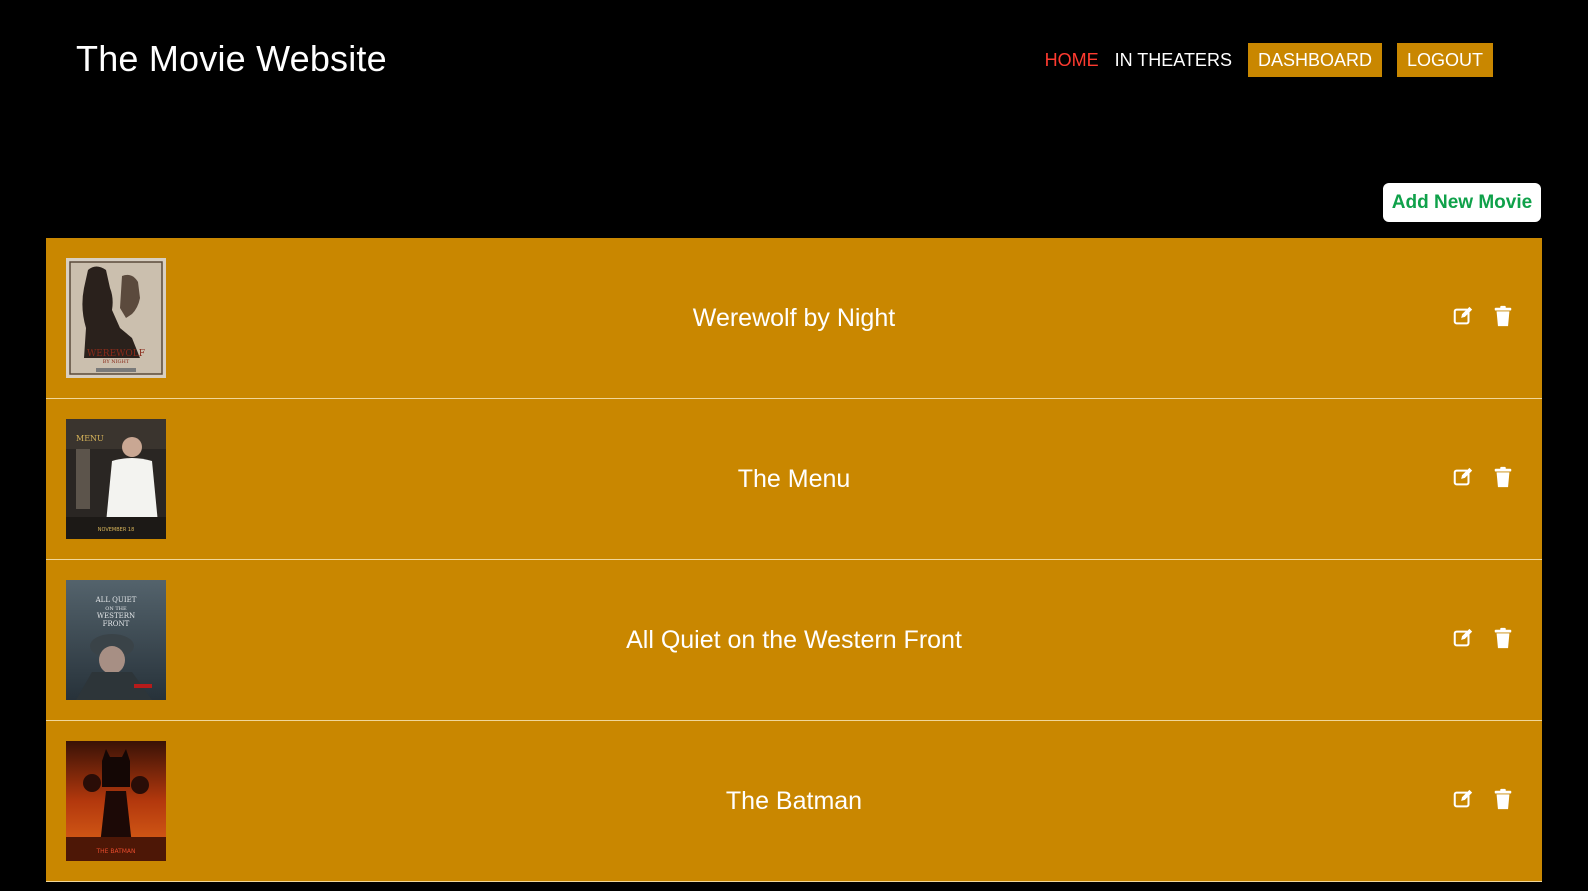 The width and height of the screenshot is (1588, 891). I want to click on logout-button: LOGOUT, so click(1444, 60).